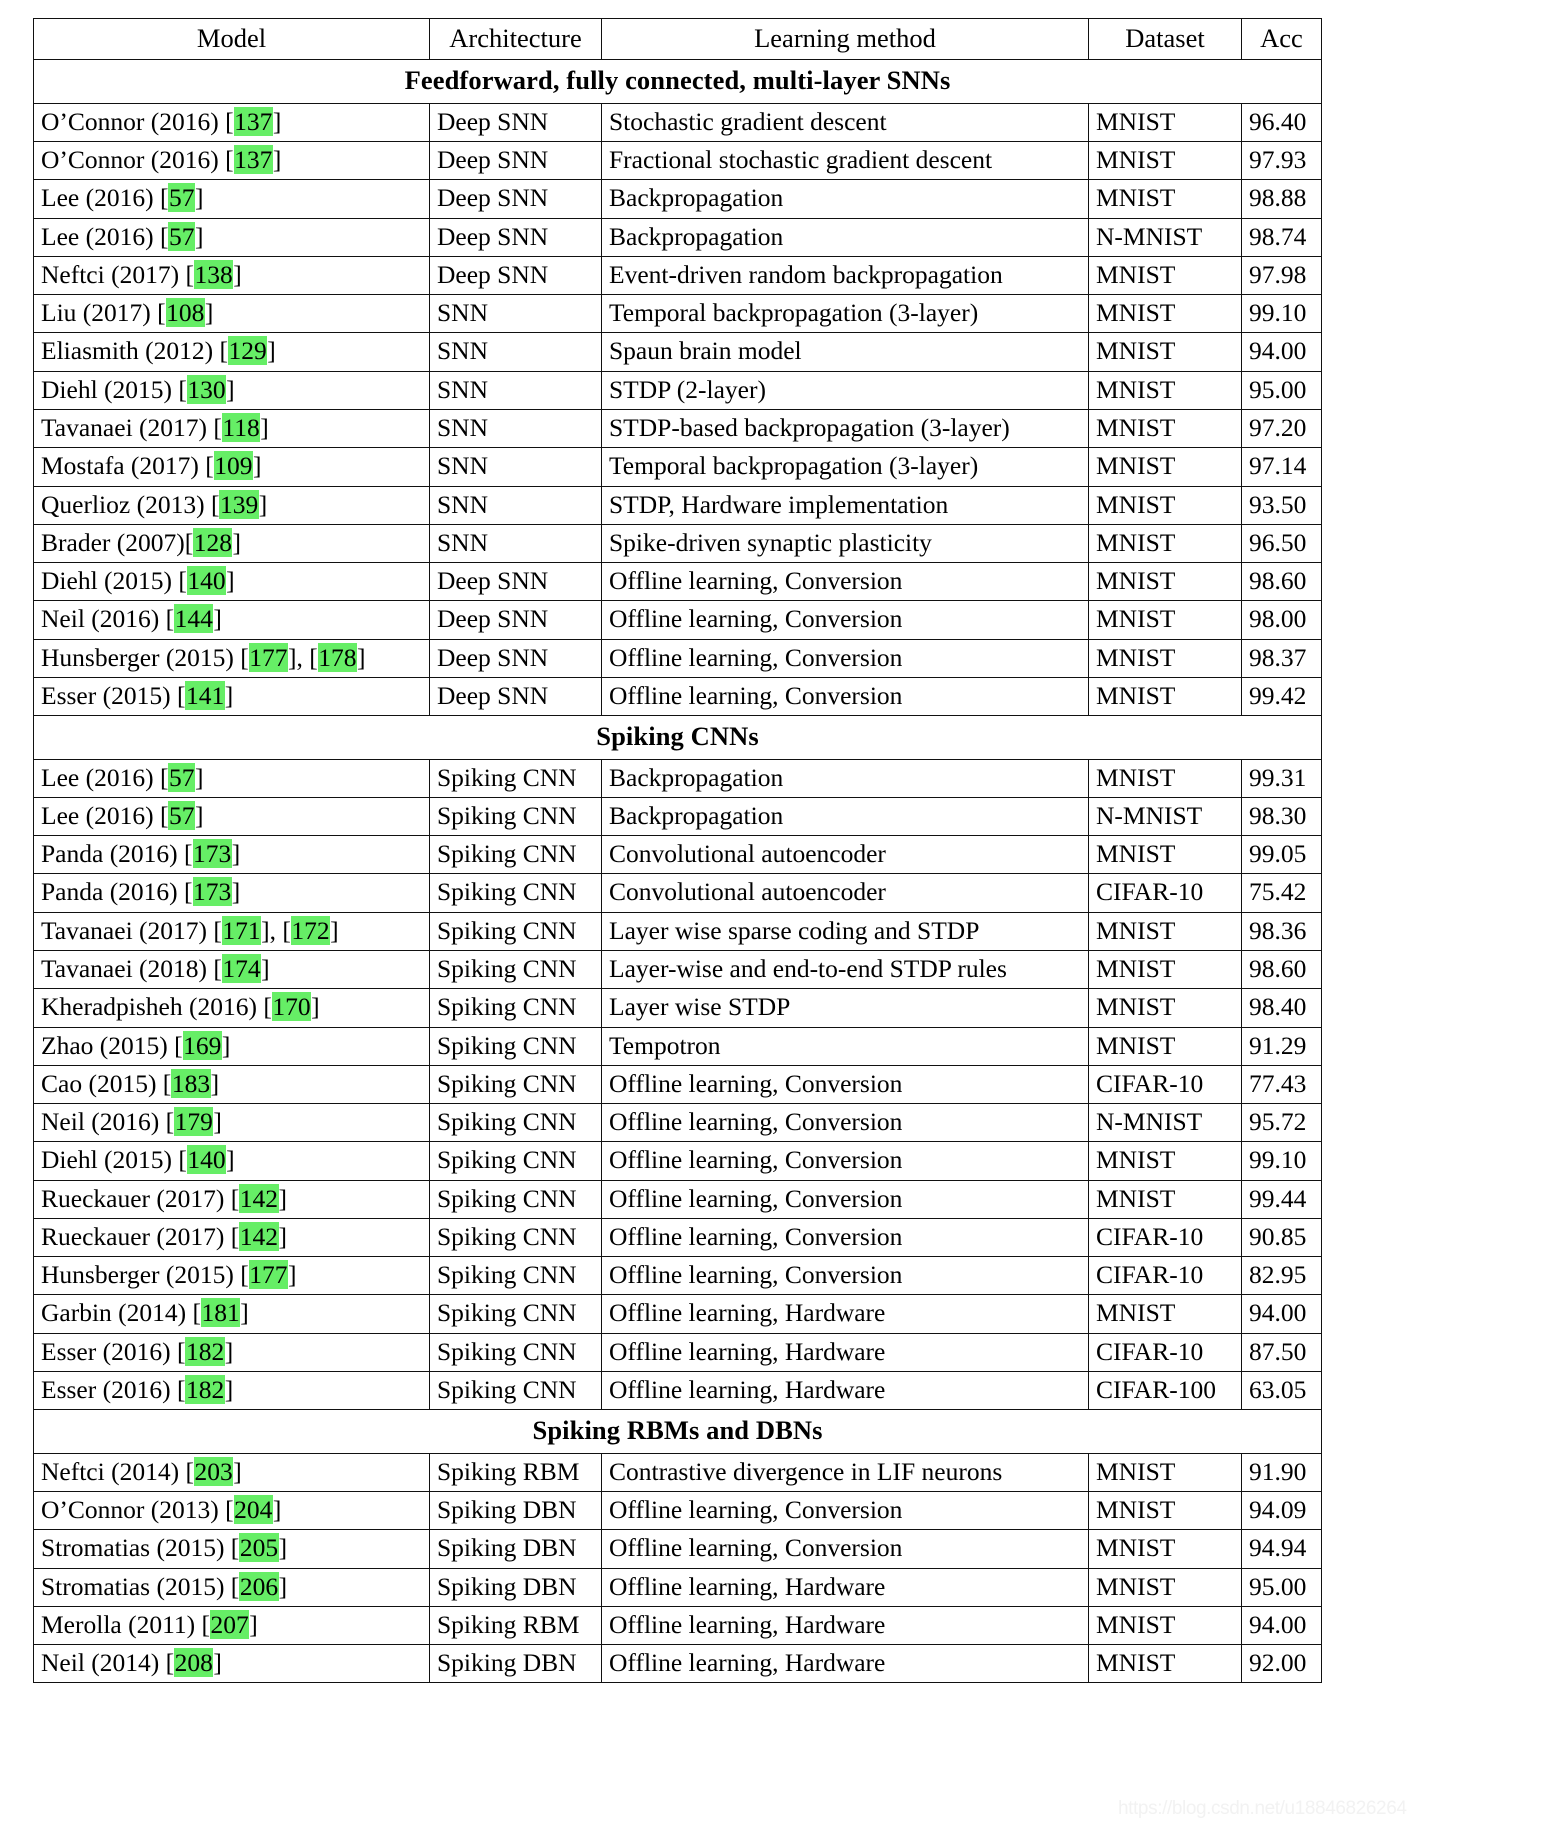  Describe the element at coordinates (191, 1083) in the screenshot. I see `citation-reference: 183` at that location.